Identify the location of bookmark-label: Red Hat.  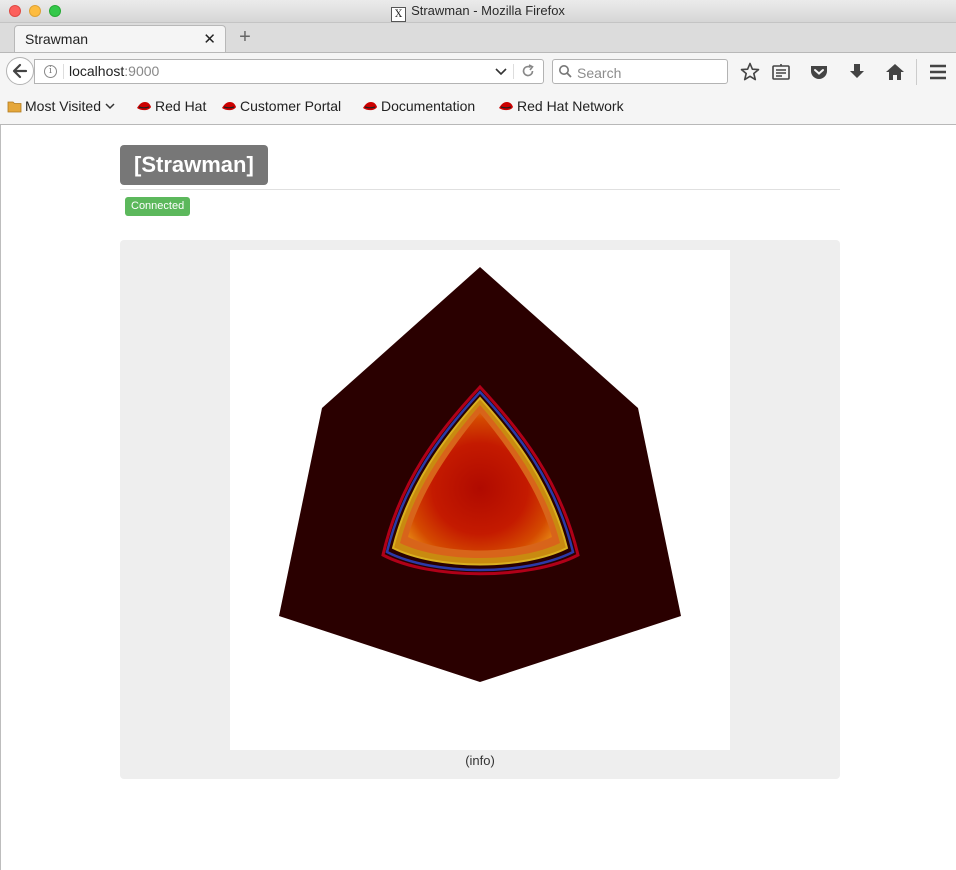
(181, 106).